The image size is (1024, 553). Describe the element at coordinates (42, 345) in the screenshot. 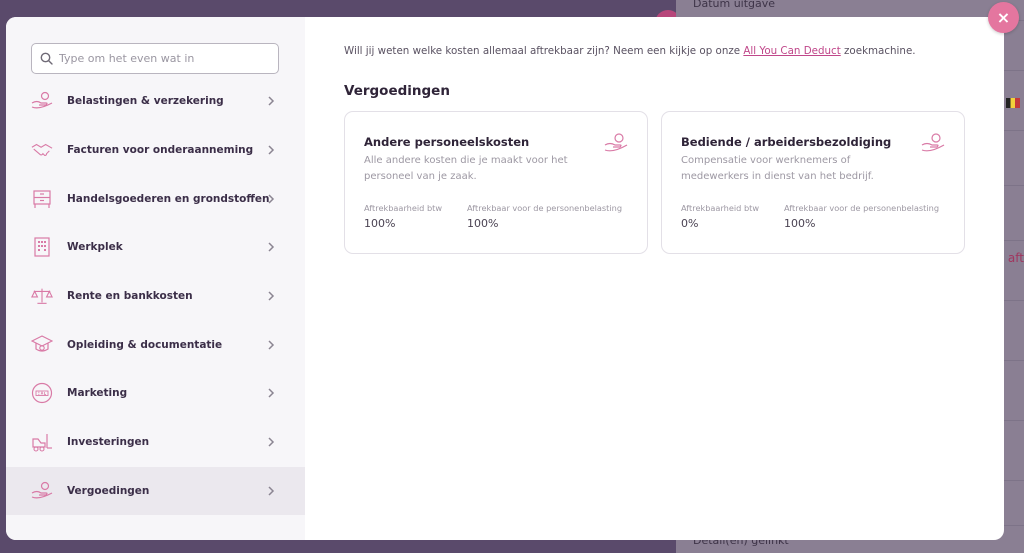

I see `graduation-icon` at that location.